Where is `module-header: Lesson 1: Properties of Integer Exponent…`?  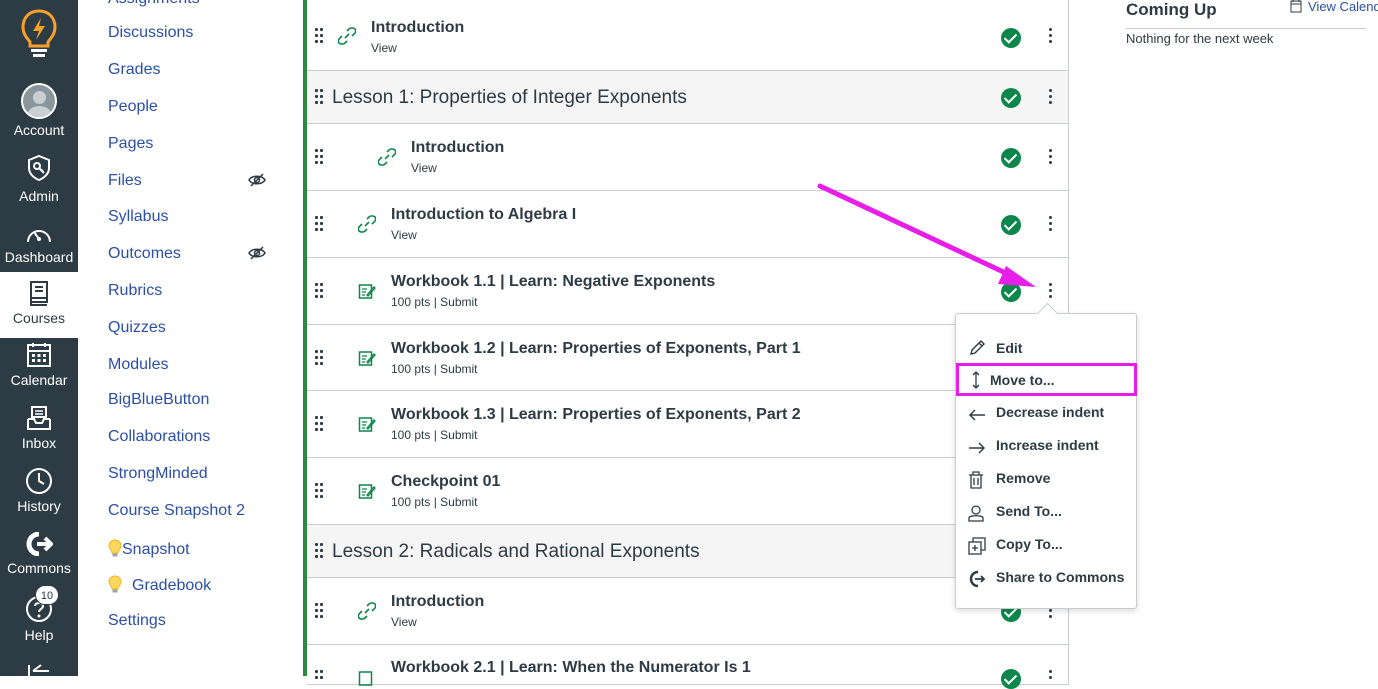 module-header: Lesson 1: Properties of Integer Exponent… is located at coordinates (688, 97).